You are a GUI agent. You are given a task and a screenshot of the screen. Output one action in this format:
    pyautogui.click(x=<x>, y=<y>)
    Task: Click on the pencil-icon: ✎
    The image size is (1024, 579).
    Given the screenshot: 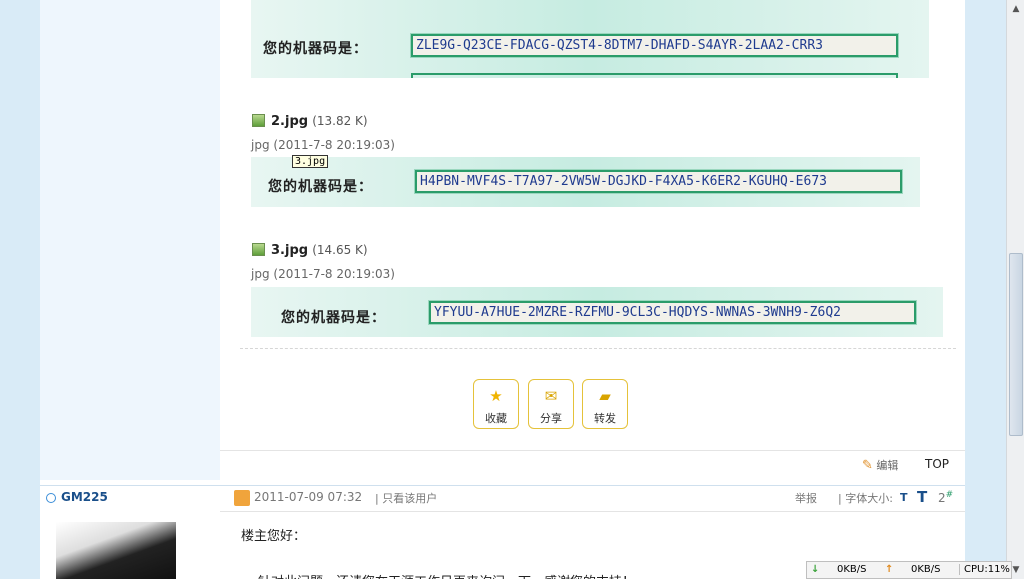 What is the action you would take?
    pyautogui.click(x=867, y=465)
    